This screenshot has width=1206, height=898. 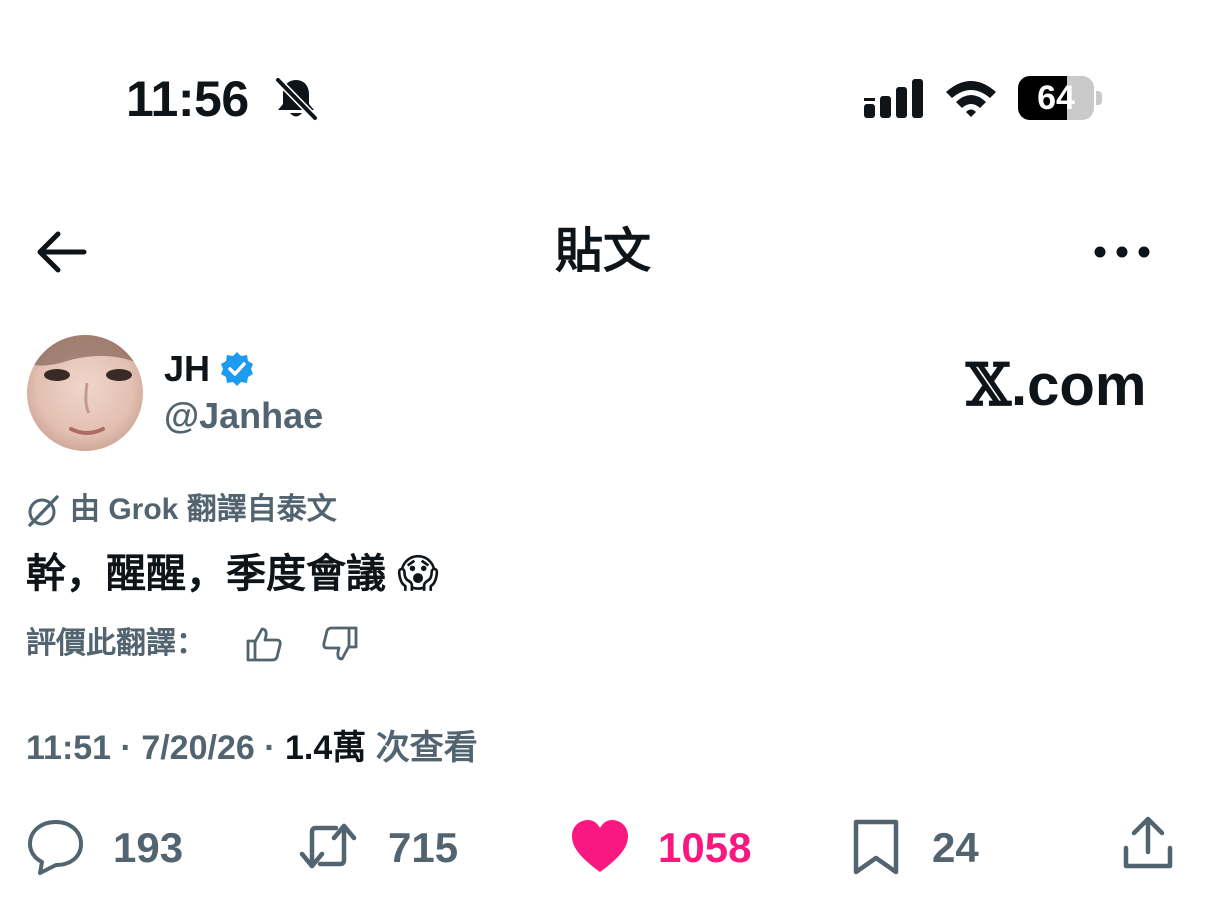 I want to click on tweet-text: 幹，醒醒，季度會議 😱, so click(x=232, y=574).